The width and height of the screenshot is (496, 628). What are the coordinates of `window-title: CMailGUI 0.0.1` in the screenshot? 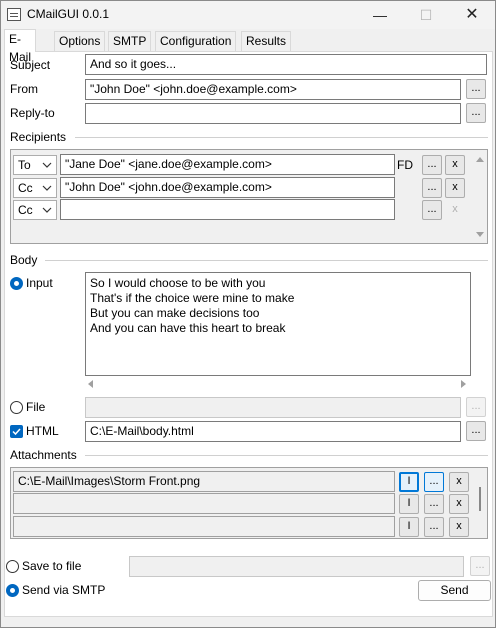 It's located at (68, 14).